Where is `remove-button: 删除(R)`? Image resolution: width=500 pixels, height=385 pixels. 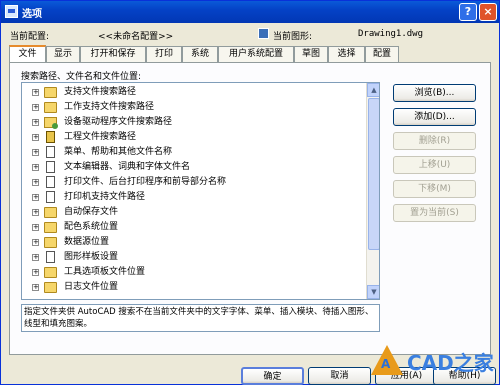 remove-button: 删除(R) is located at coordinates (434, 141).